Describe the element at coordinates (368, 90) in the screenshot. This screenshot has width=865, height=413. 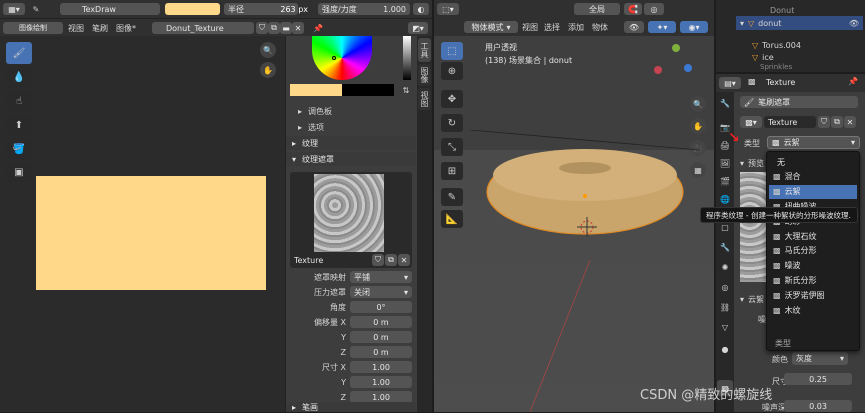
I see `secondary-color-swatch` at that location.